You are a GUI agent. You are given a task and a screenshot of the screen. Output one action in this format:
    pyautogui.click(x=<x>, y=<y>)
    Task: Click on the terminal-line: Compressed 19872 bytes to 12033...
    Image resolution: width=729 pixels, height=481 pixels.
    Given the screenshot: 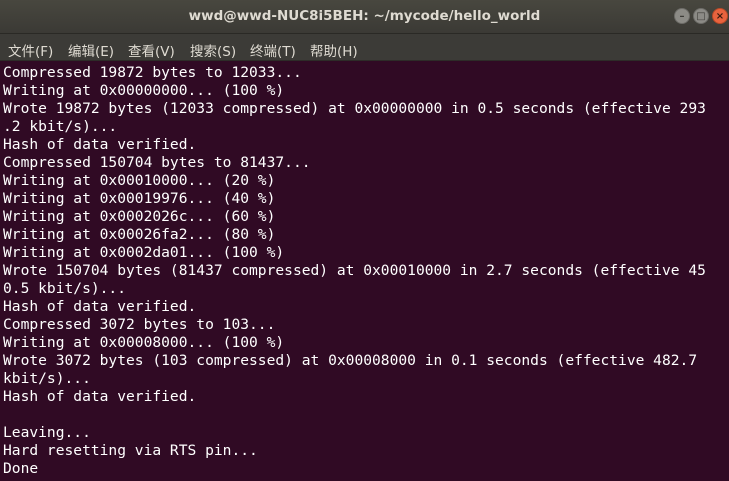 What is the action you would take?
    pyautogui.click(x=152, y=72)
    